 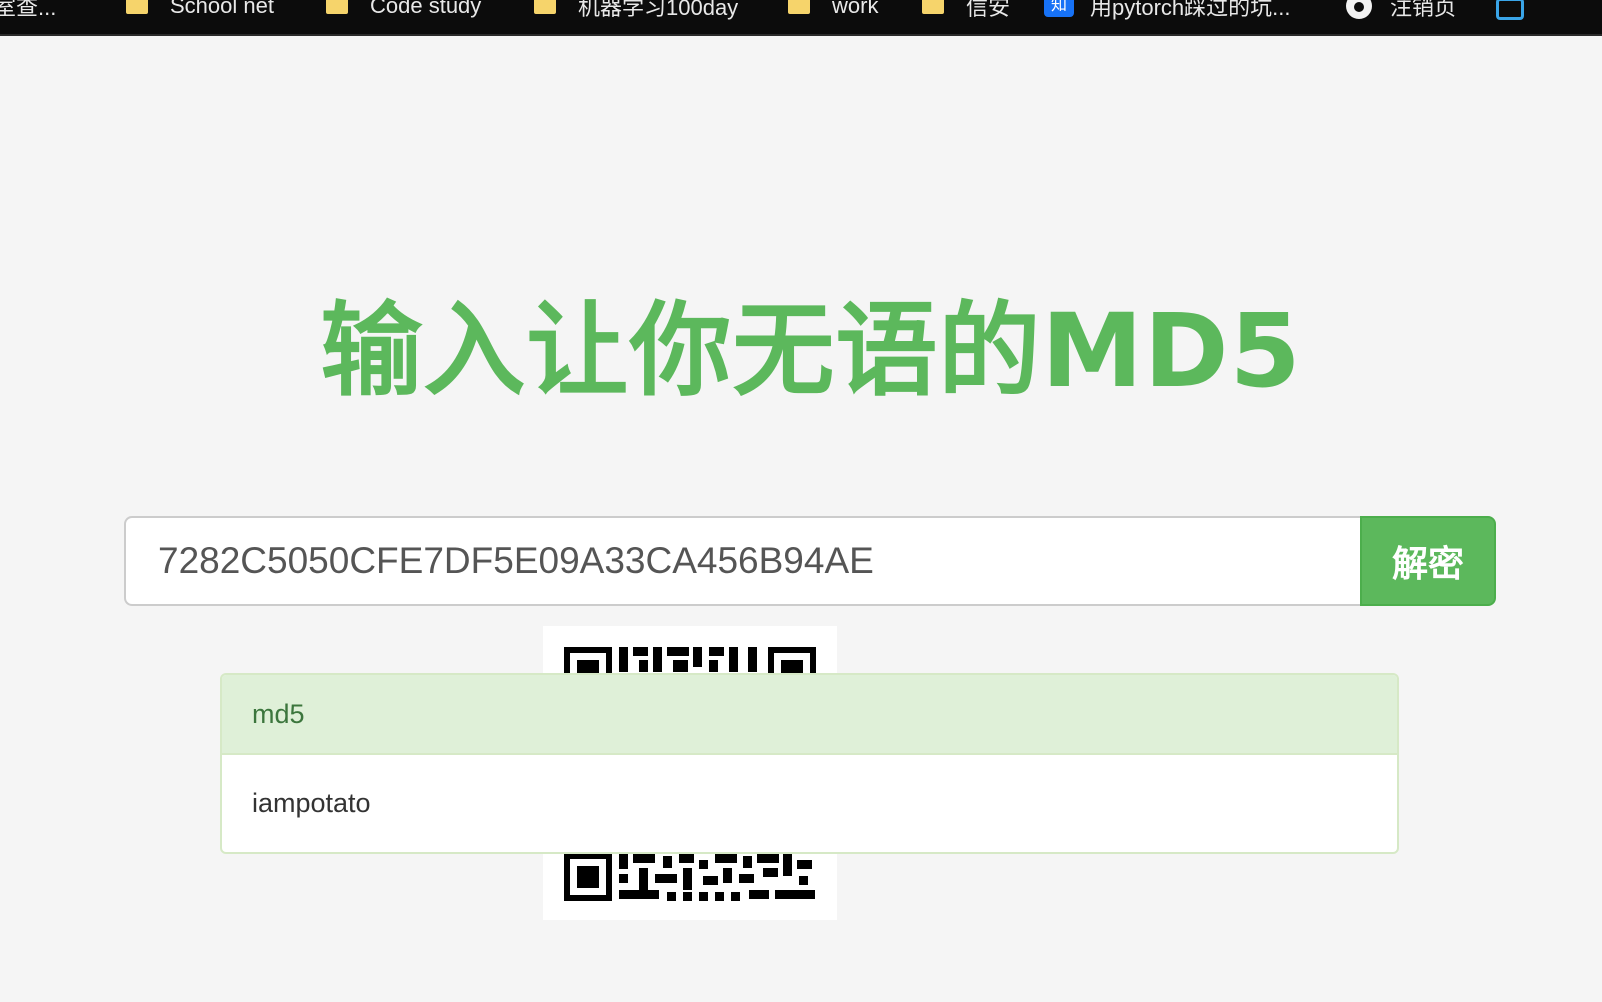 I want to click on bookmark-item: 注销页, so click(x=1401, y=10).